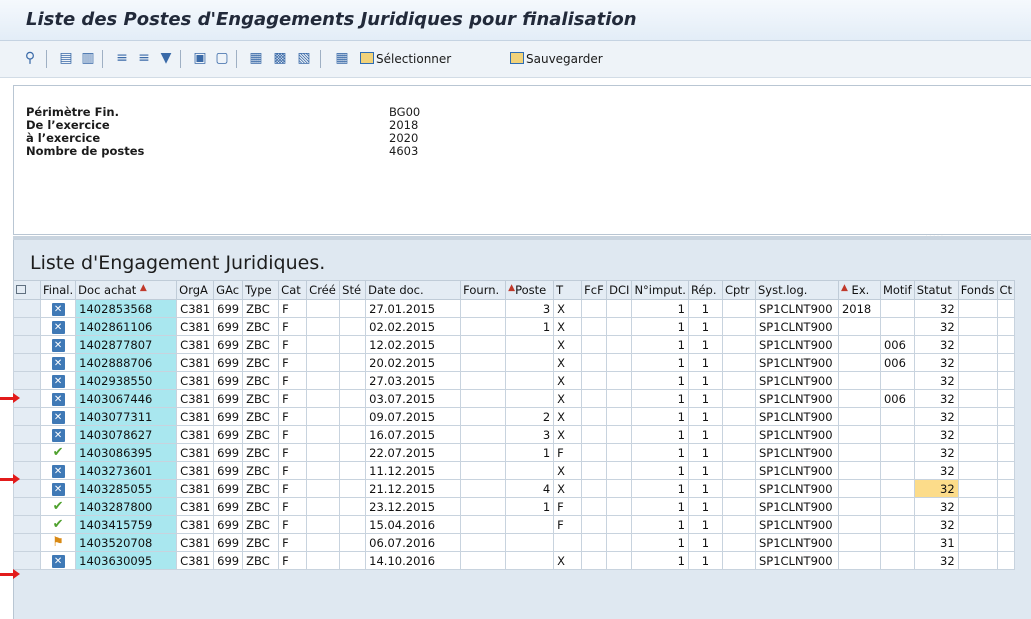  I want to click on date-cell: 03.07.2015, so click(413, 398).